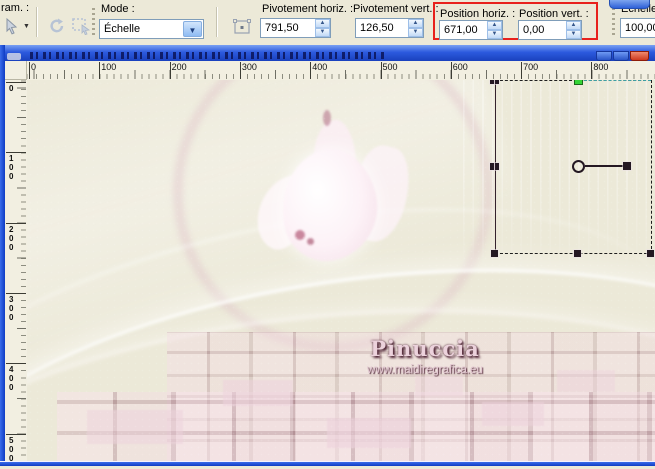 This screenshot has width=655, height=469. Describe the element at coordinates (249, 67) in the screenshot. I see `ruler-label: 300` at that location.